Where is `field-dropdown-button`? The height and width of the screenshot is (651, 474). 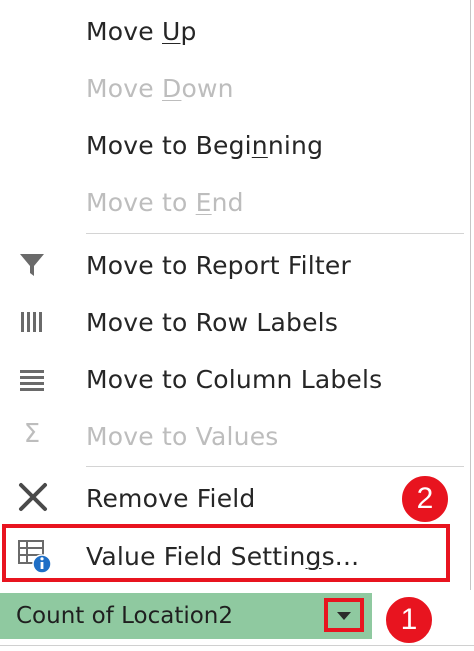 field-dropdown-button is located at coordinates (344, 615).